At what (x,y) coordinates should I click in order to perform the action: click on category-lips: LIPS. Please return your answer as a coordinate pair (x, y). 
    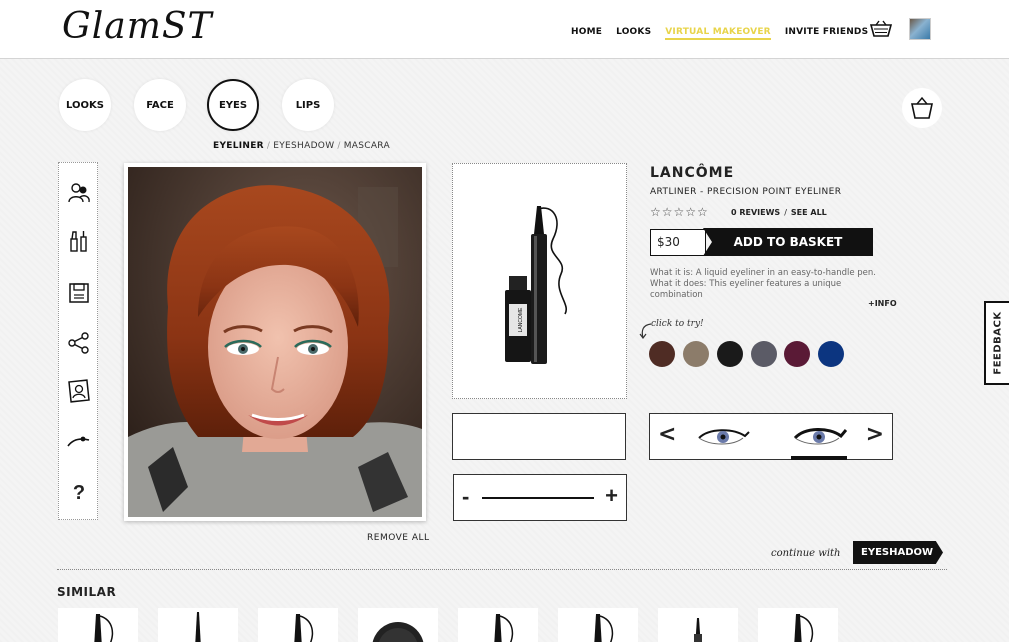
    Looking at the image, I should click on (308, 105).